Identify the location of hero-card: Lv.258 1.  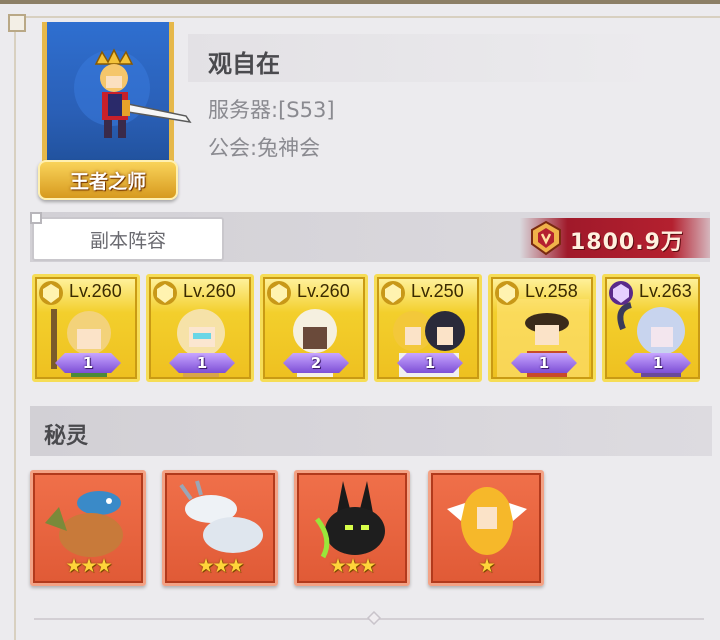
(542, 328).